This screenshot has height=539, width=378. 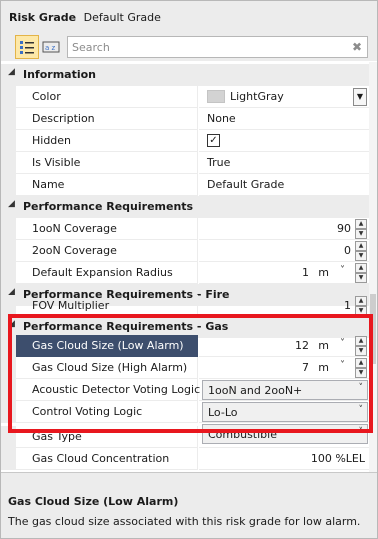 I want to click on clear-search-icon: ✖, so click(x=357, y=47).